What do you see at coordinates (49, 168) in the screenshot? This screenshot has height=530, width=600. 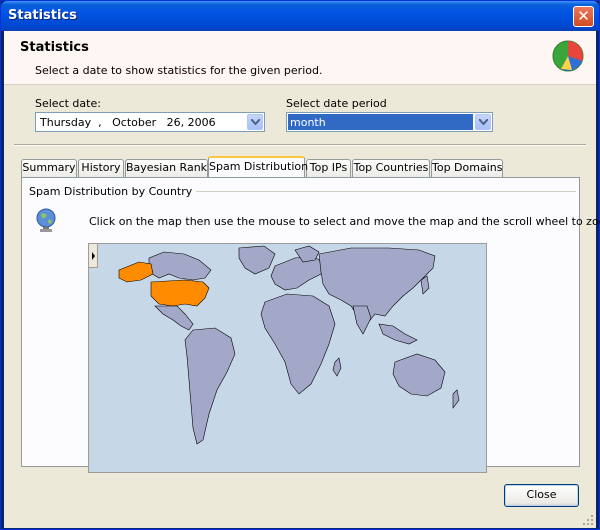 I see `tab-summary: Summary` at bounding box center [49, 168].